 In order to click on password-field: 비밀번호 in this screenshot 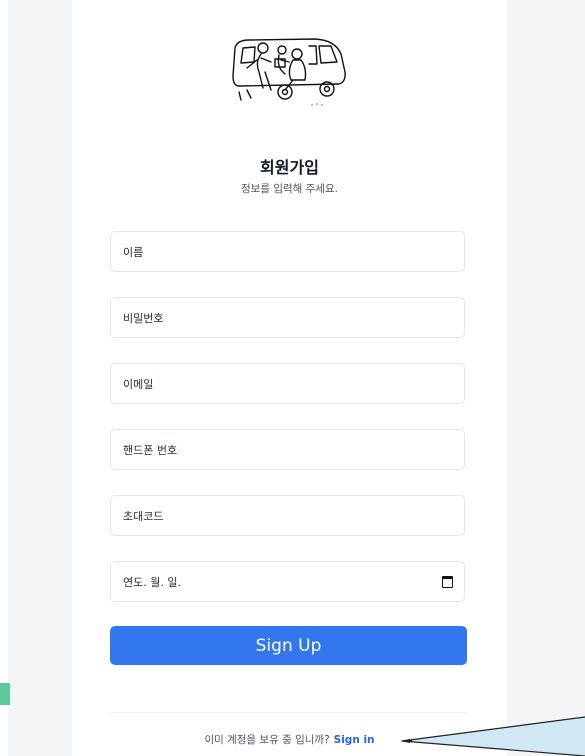, I will do `click(287, 317)`.